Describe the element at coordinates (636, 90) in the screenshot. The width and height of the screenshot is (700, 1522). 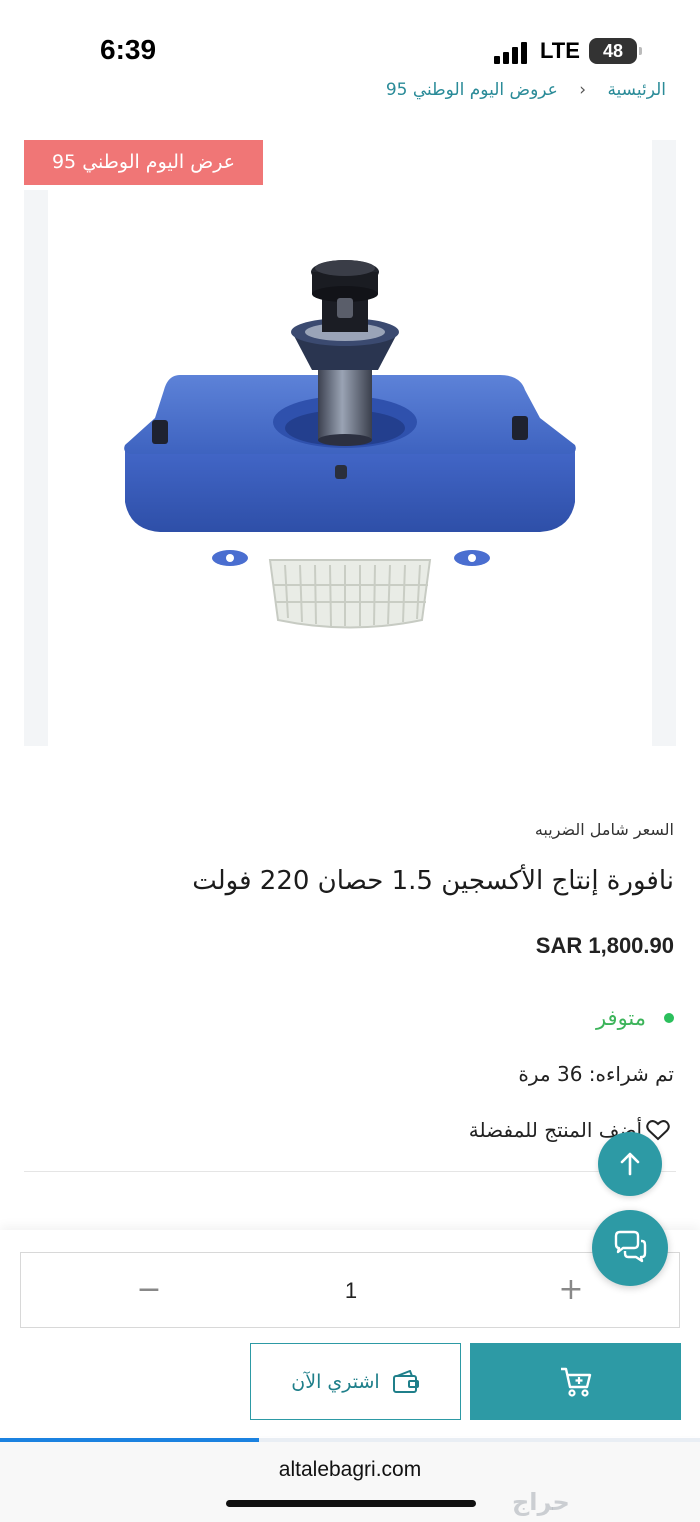
I see `breadcrumb-home: الرئيسية` at that location.